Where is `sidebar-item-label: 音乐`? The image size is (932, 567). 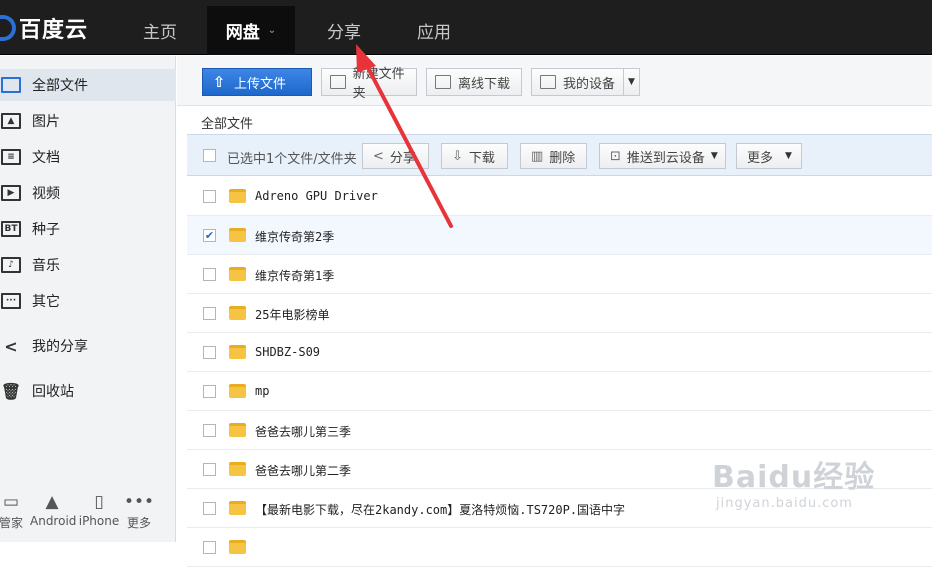
sidebar-item-label: 音乐 is located at coordinates (46, 266).